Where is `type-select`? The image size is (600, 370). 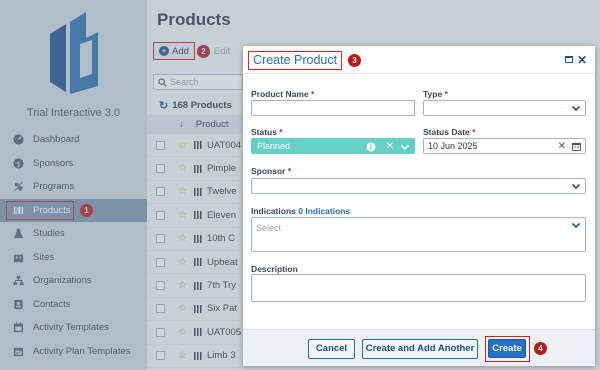
type-select is located at coordinates (504, 108).